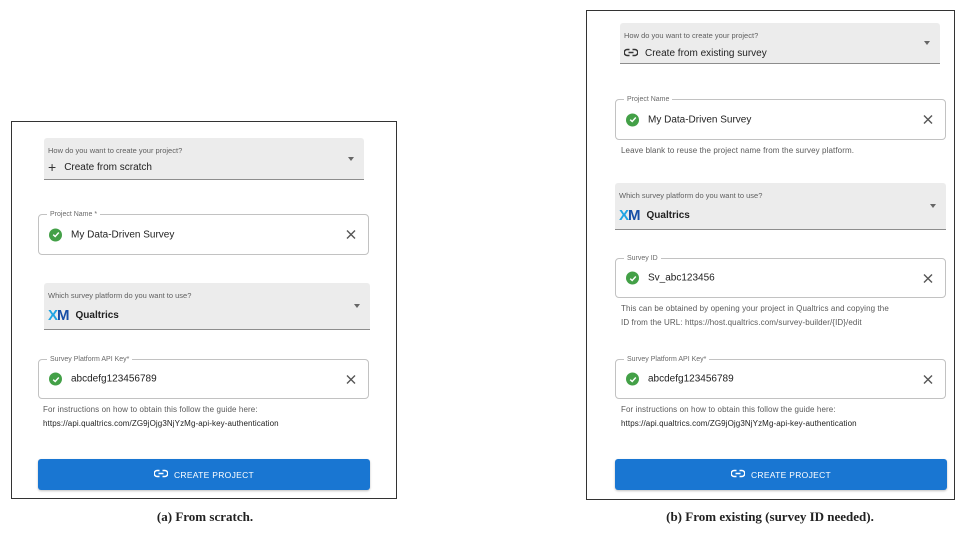  What do you see at coordinates (681, 278) in the screenshot?
I see `survey-id-text: Sv_abc123456` at bounding box center [681, 278].